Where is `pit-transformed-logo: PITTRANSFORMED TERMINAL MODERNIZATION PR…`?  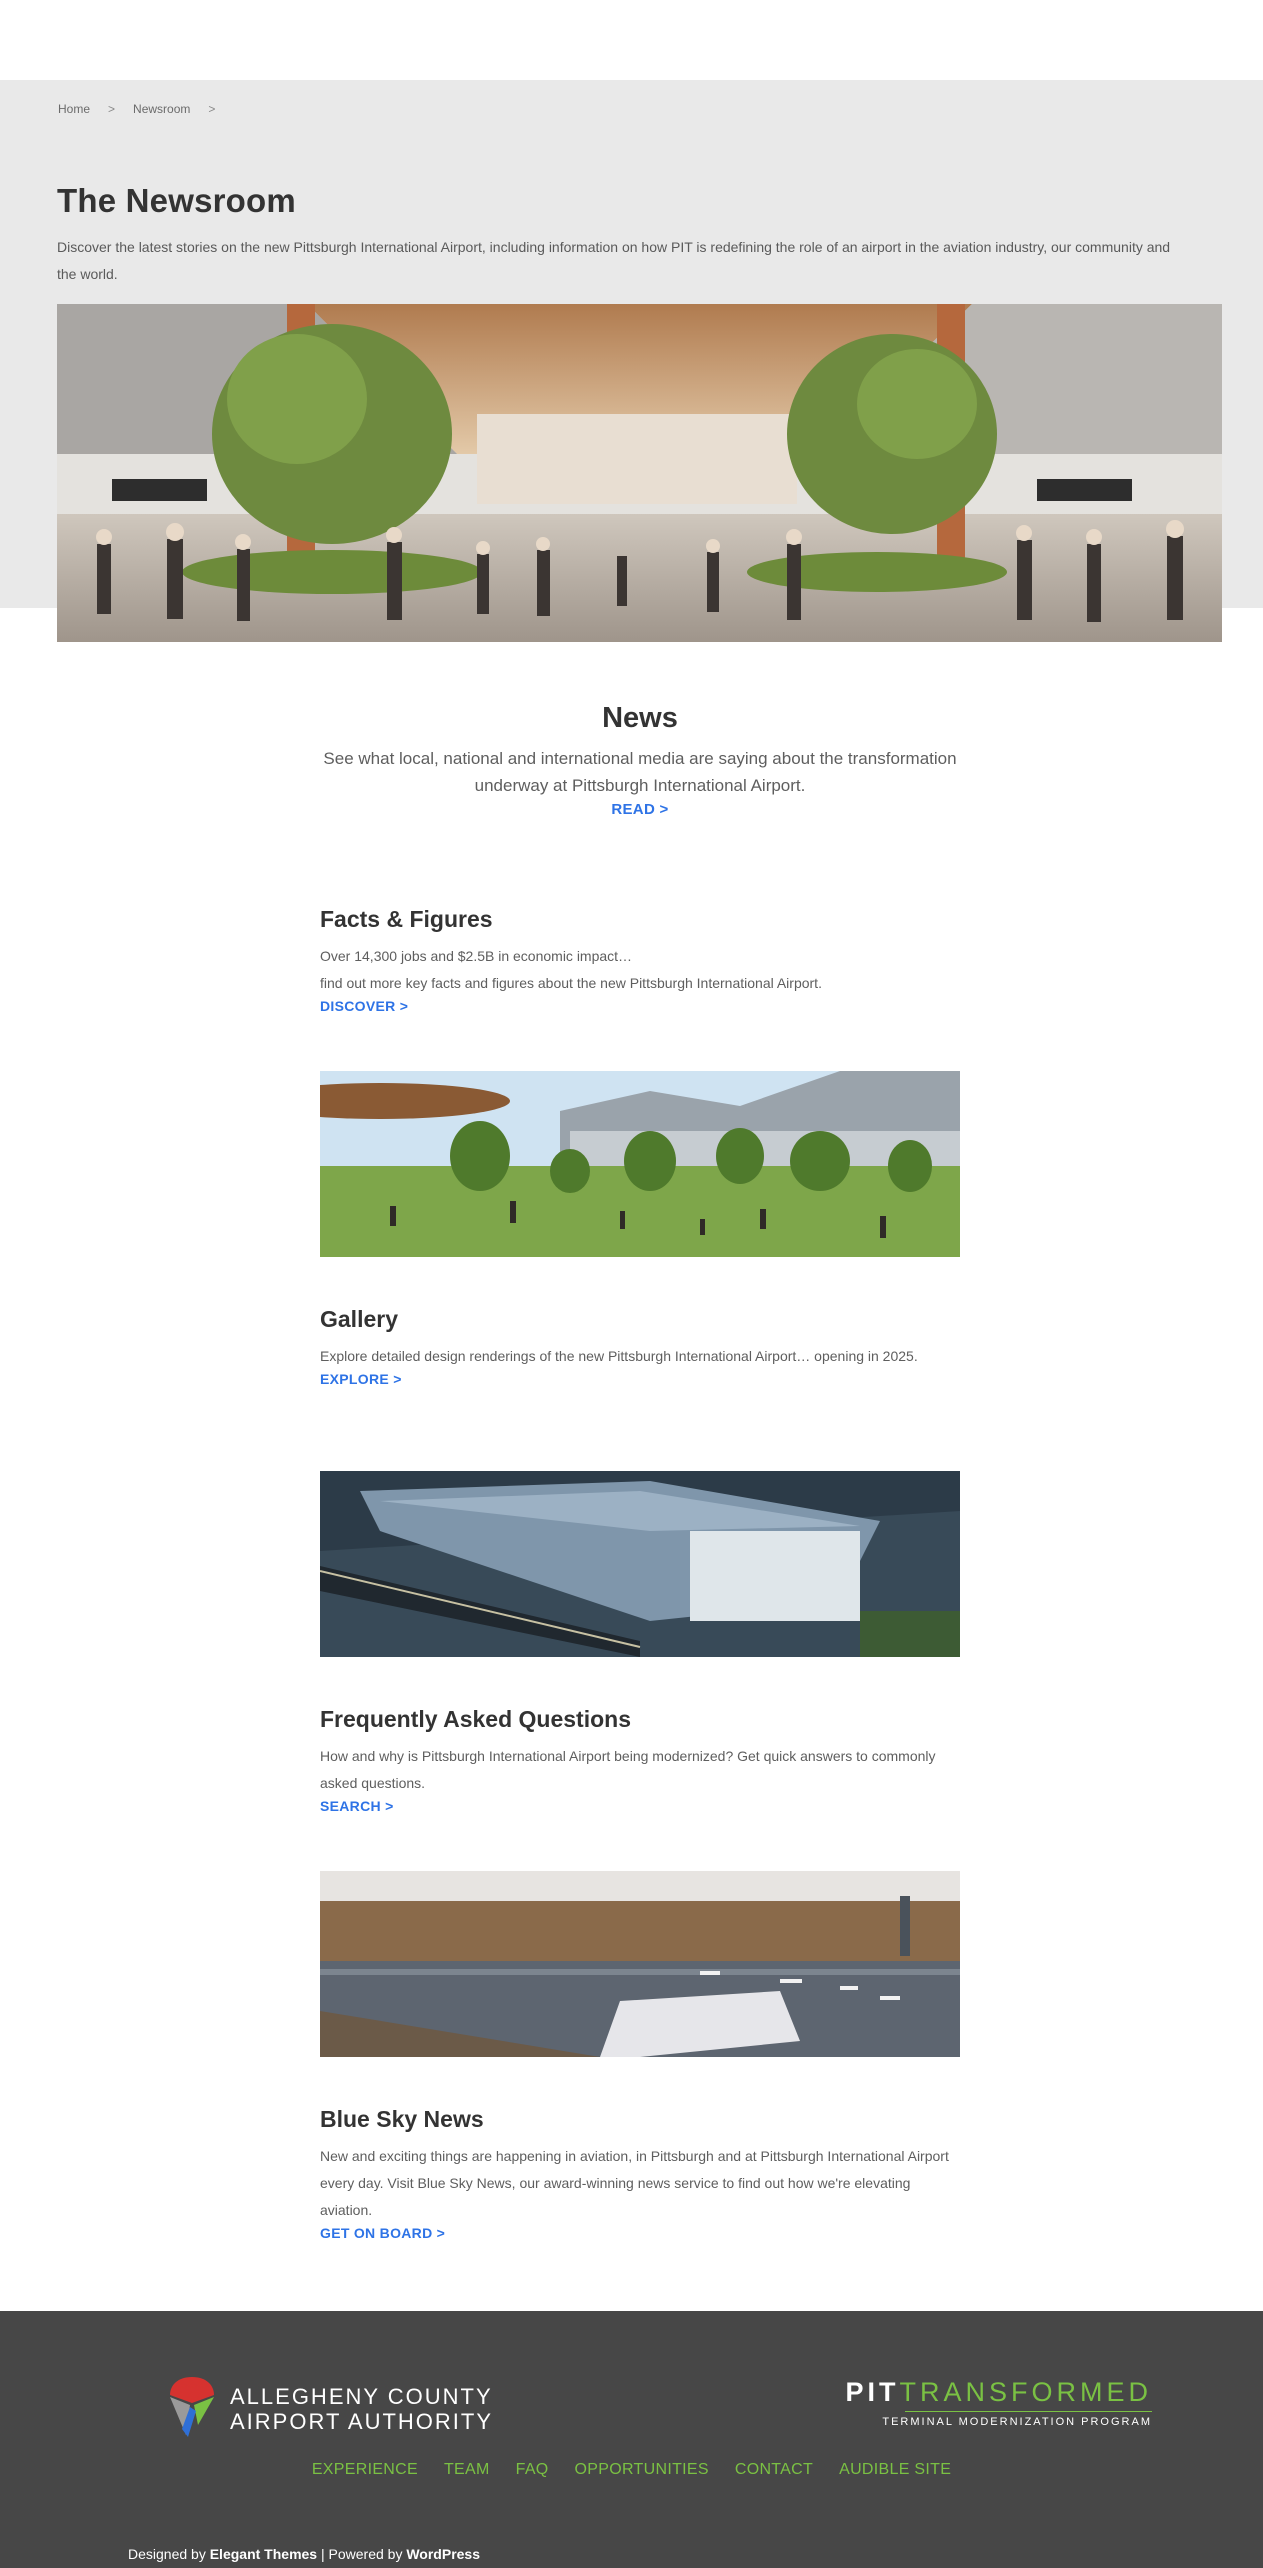 pit-transformed-logo: PITTRANSFORMED TERMINAL MODERNIZATION PR… is located at coordinates (998, 2402).